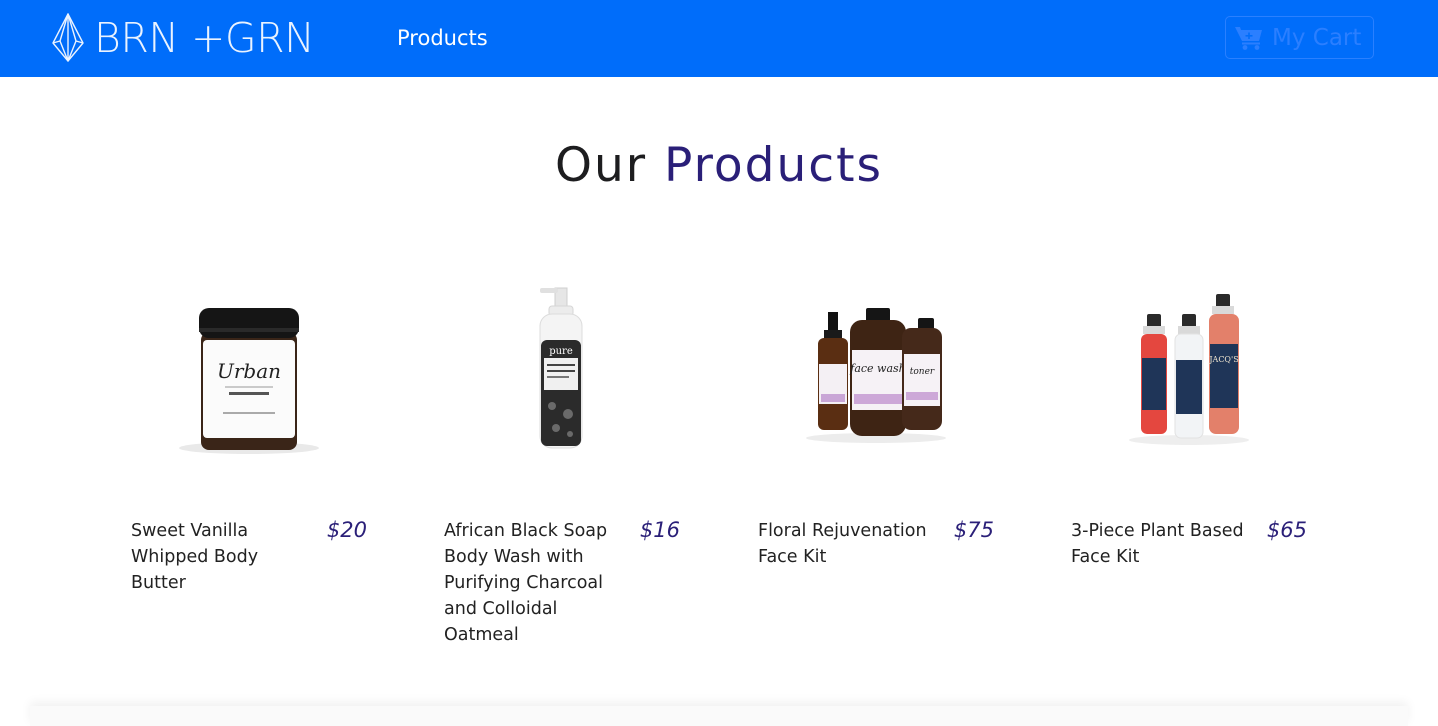  I want to click on svg-text: toner, so click(922, 372).